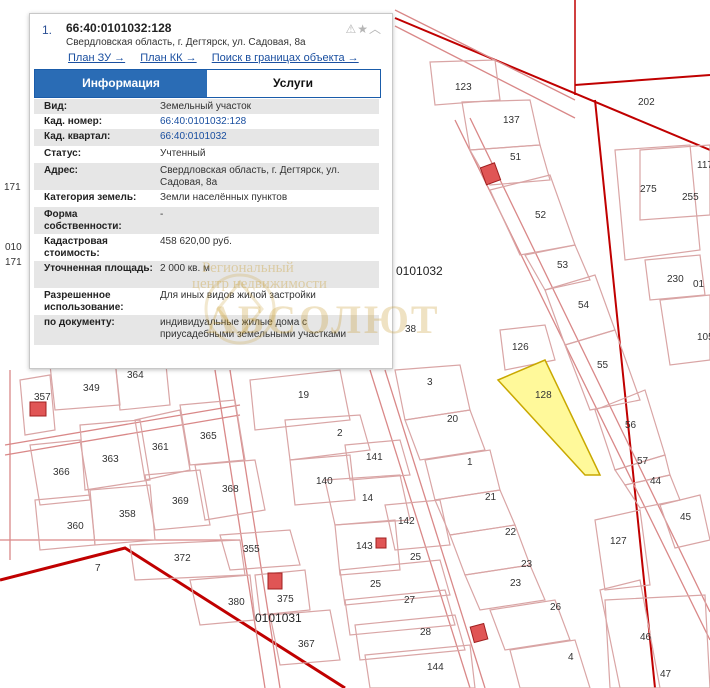 This screenshot has width=710, height=688. Describe the element at coordinates (368, 498) in the screenshot. I see `parcel-label: 14` at that location.